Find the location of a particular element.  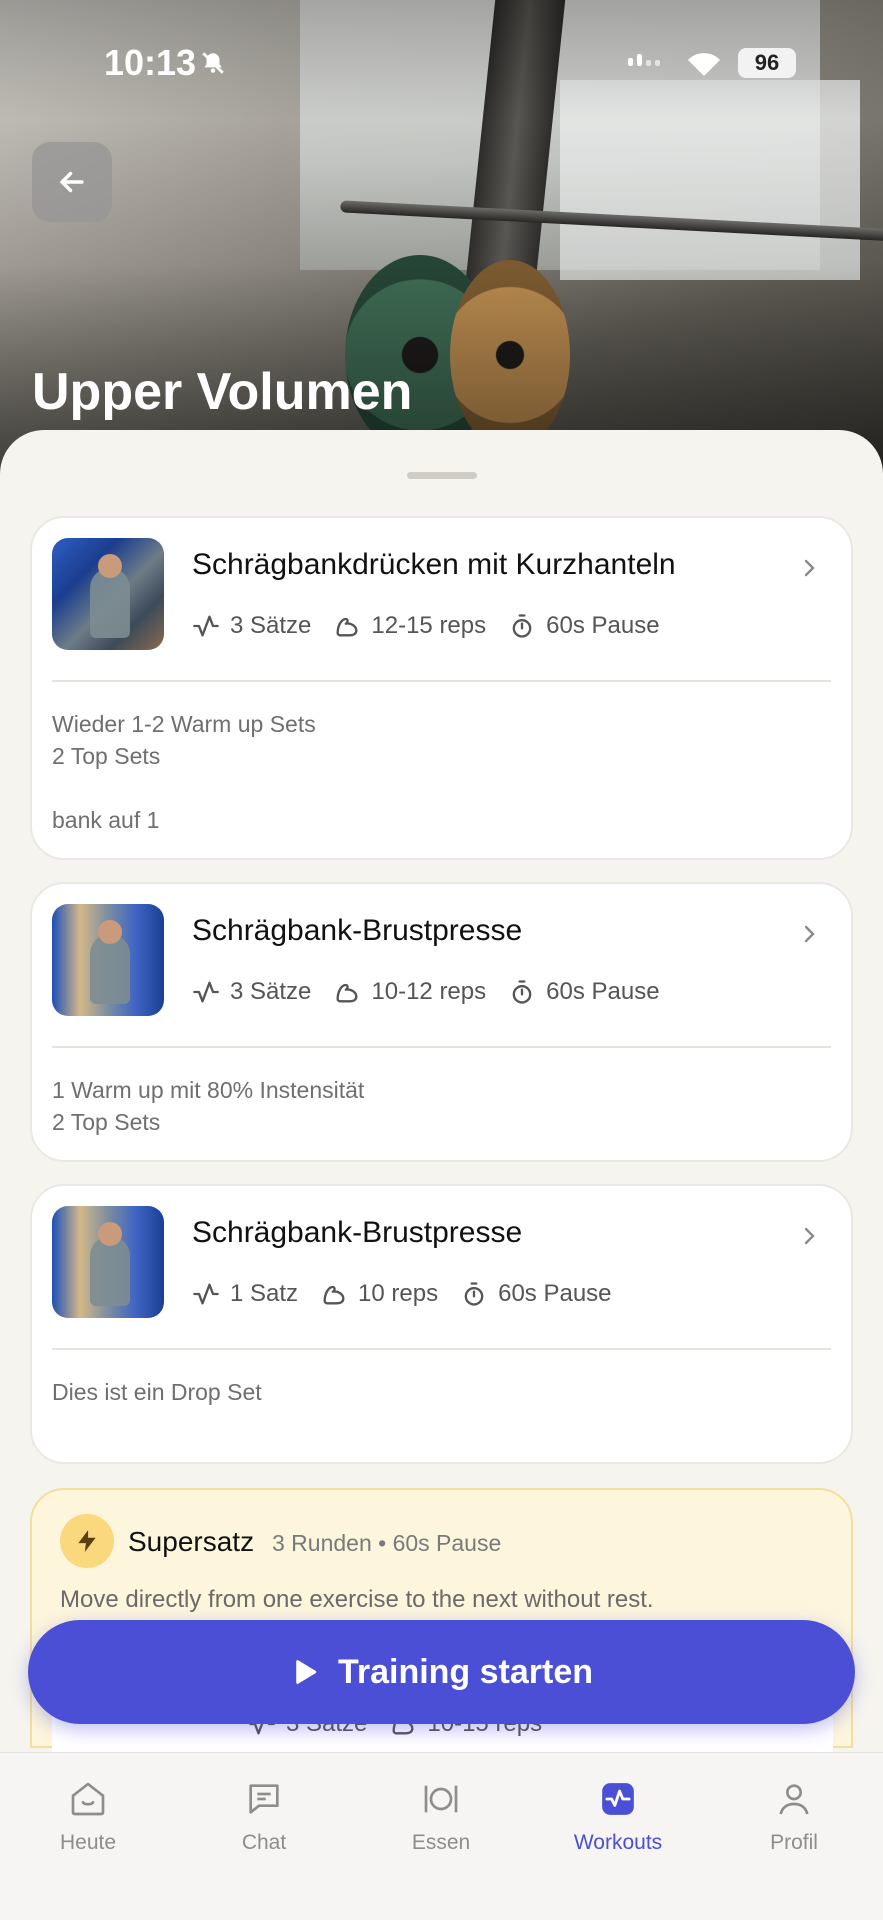

workouts-icon is located at coordinates (618, 1799).